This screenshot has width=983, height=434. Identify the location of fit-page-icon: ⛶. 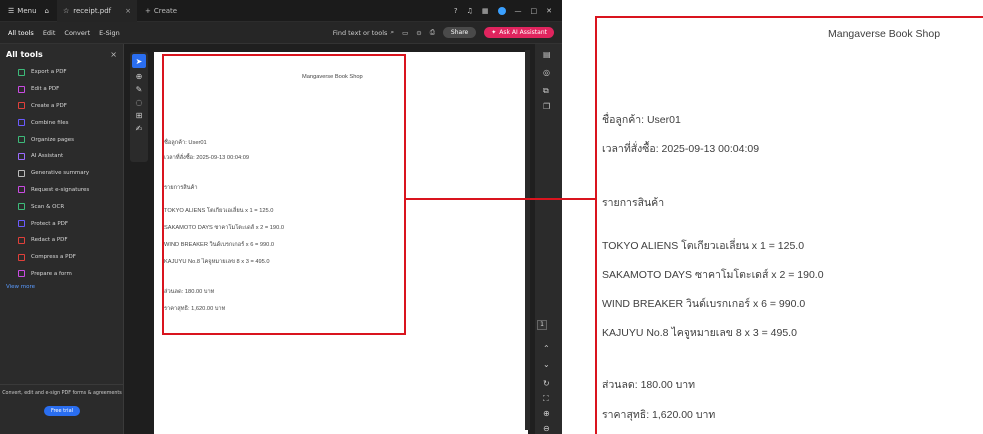
(546, 399).